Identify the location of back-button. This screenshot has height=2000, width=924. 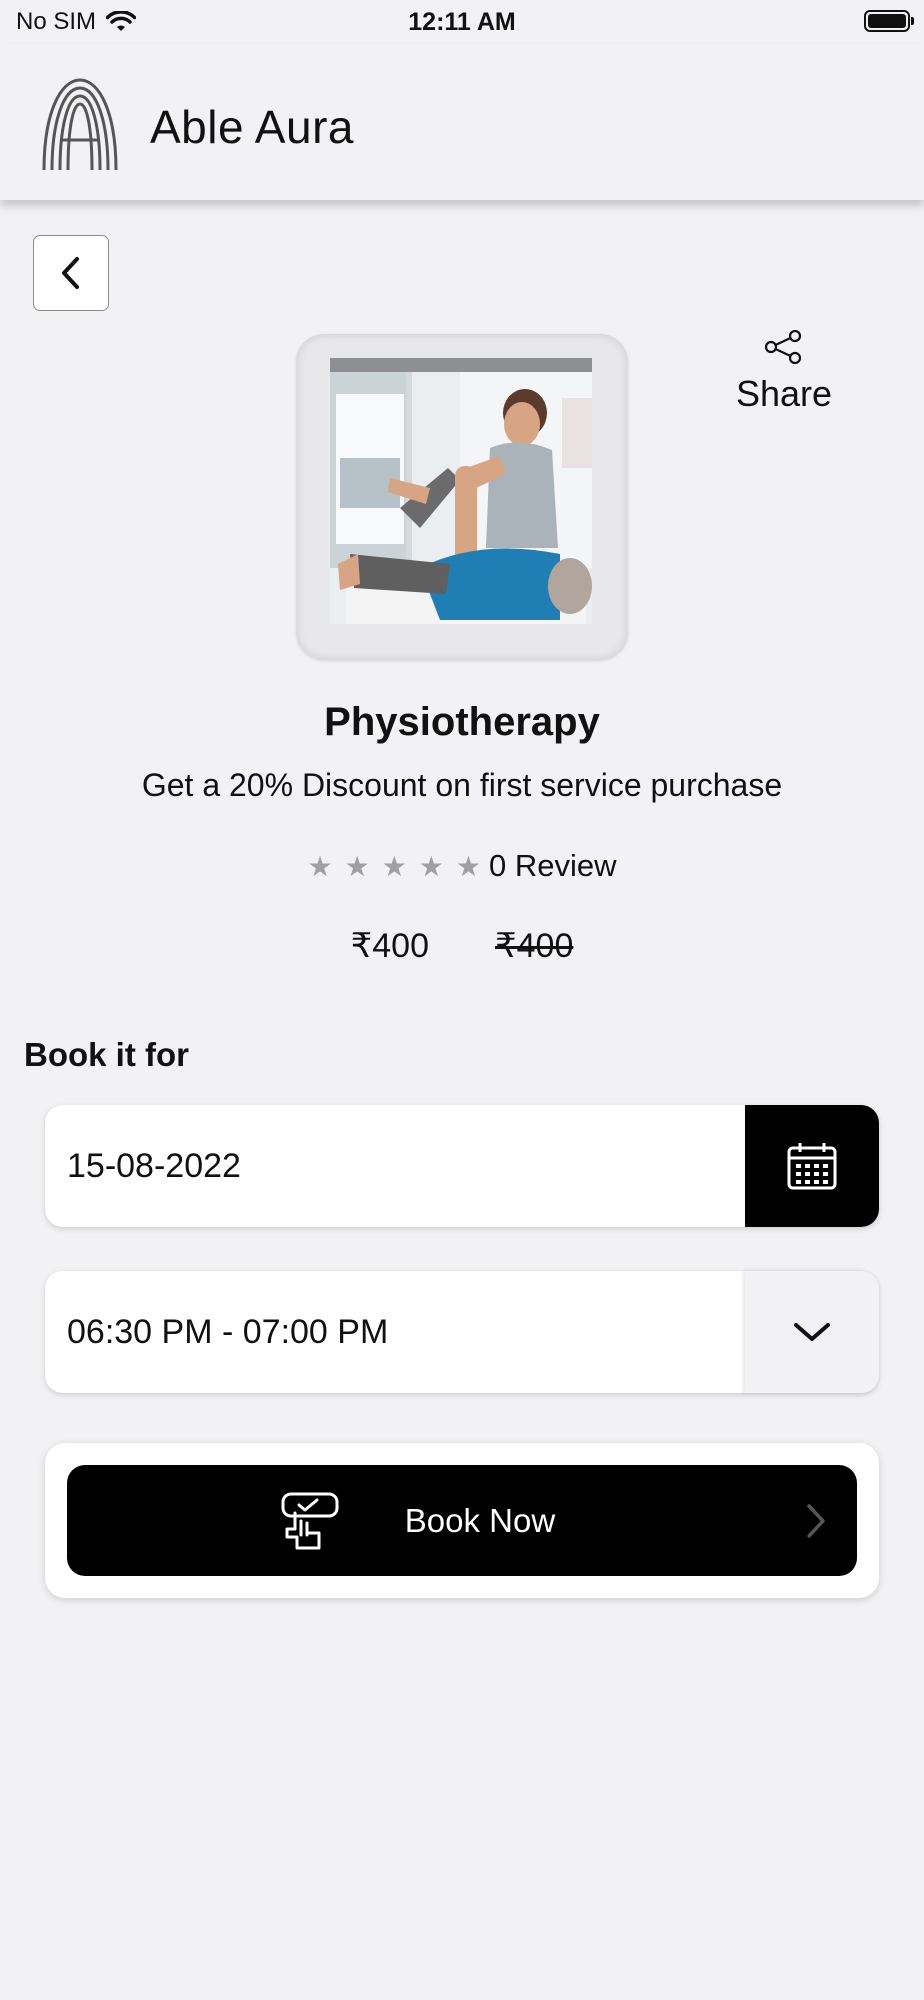
(71, 273).